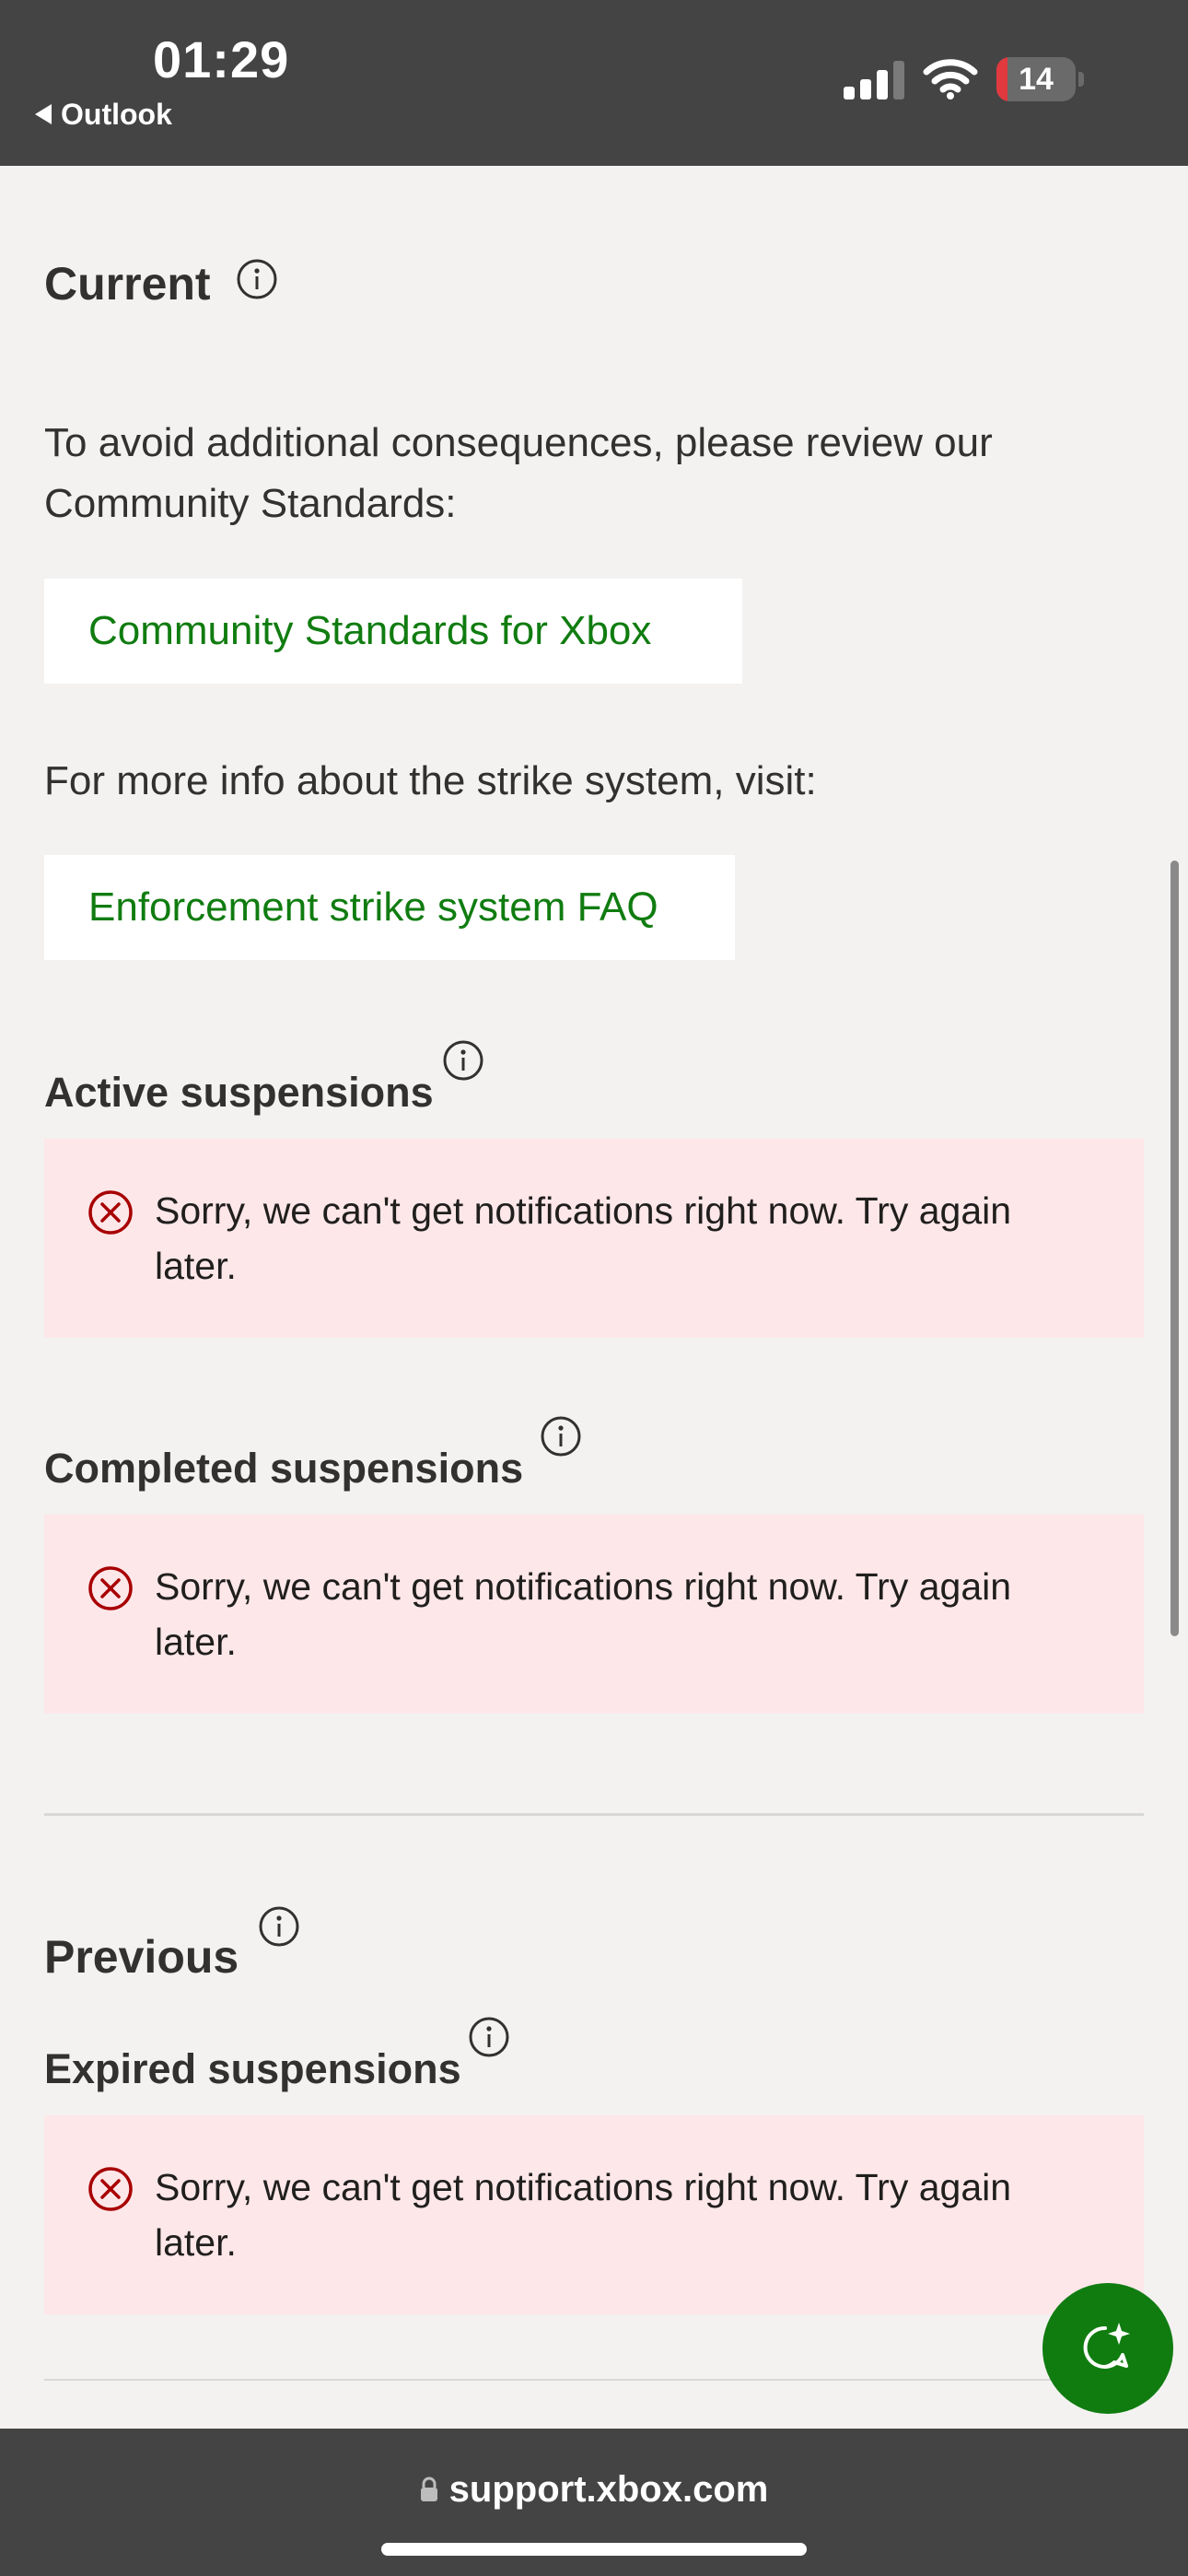  Describe the element at coordinates (284, 1468) in the screenshot. I see `completed-suspensions-heading: Completed suspensions` at that location.